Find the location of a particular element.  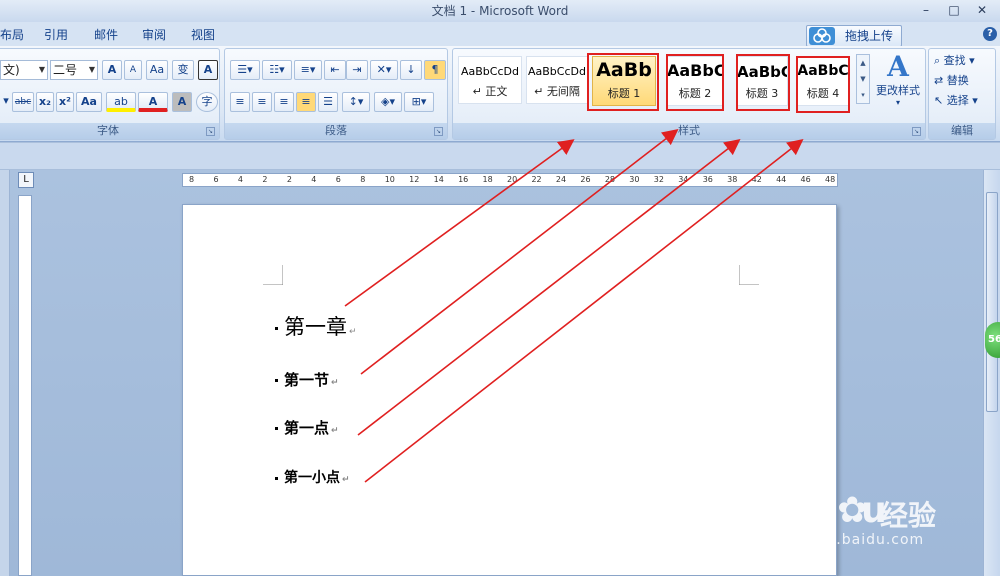

shading-button: ◈▾ is located at coordinates (388, 102).